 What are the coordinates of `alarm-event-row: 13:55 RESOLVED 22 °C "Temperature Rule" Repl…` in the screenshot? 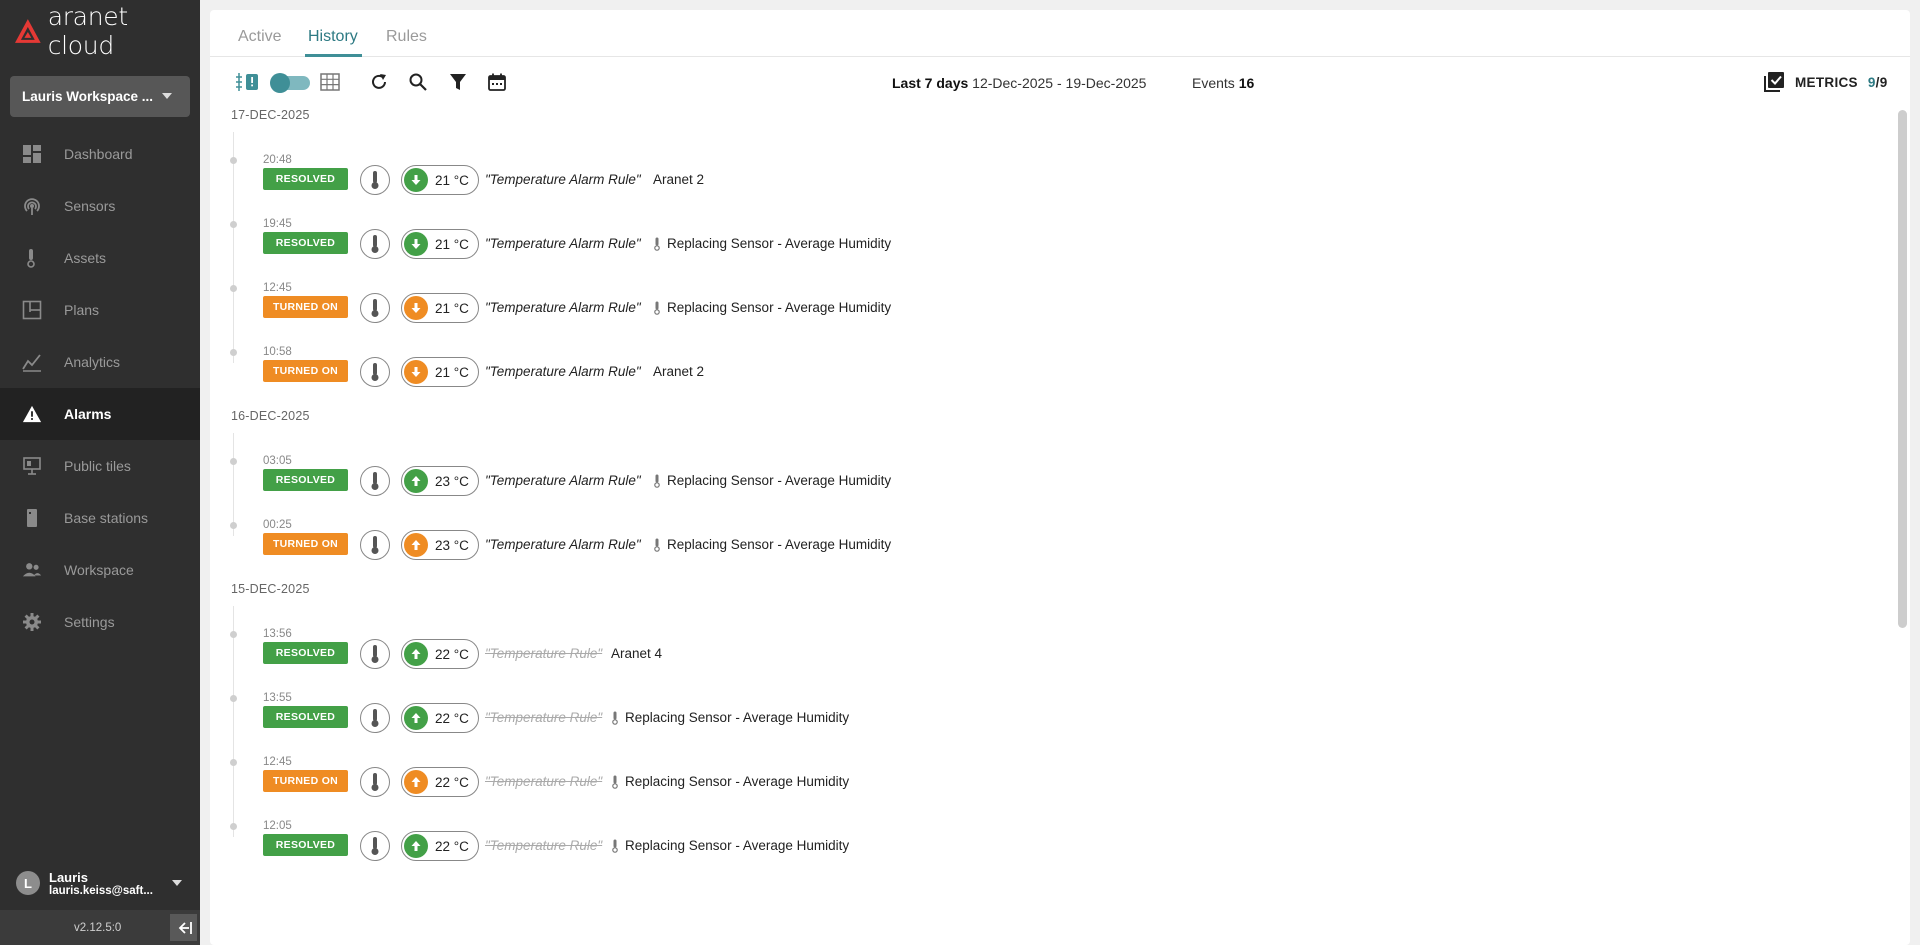 It's located at (910, 714).